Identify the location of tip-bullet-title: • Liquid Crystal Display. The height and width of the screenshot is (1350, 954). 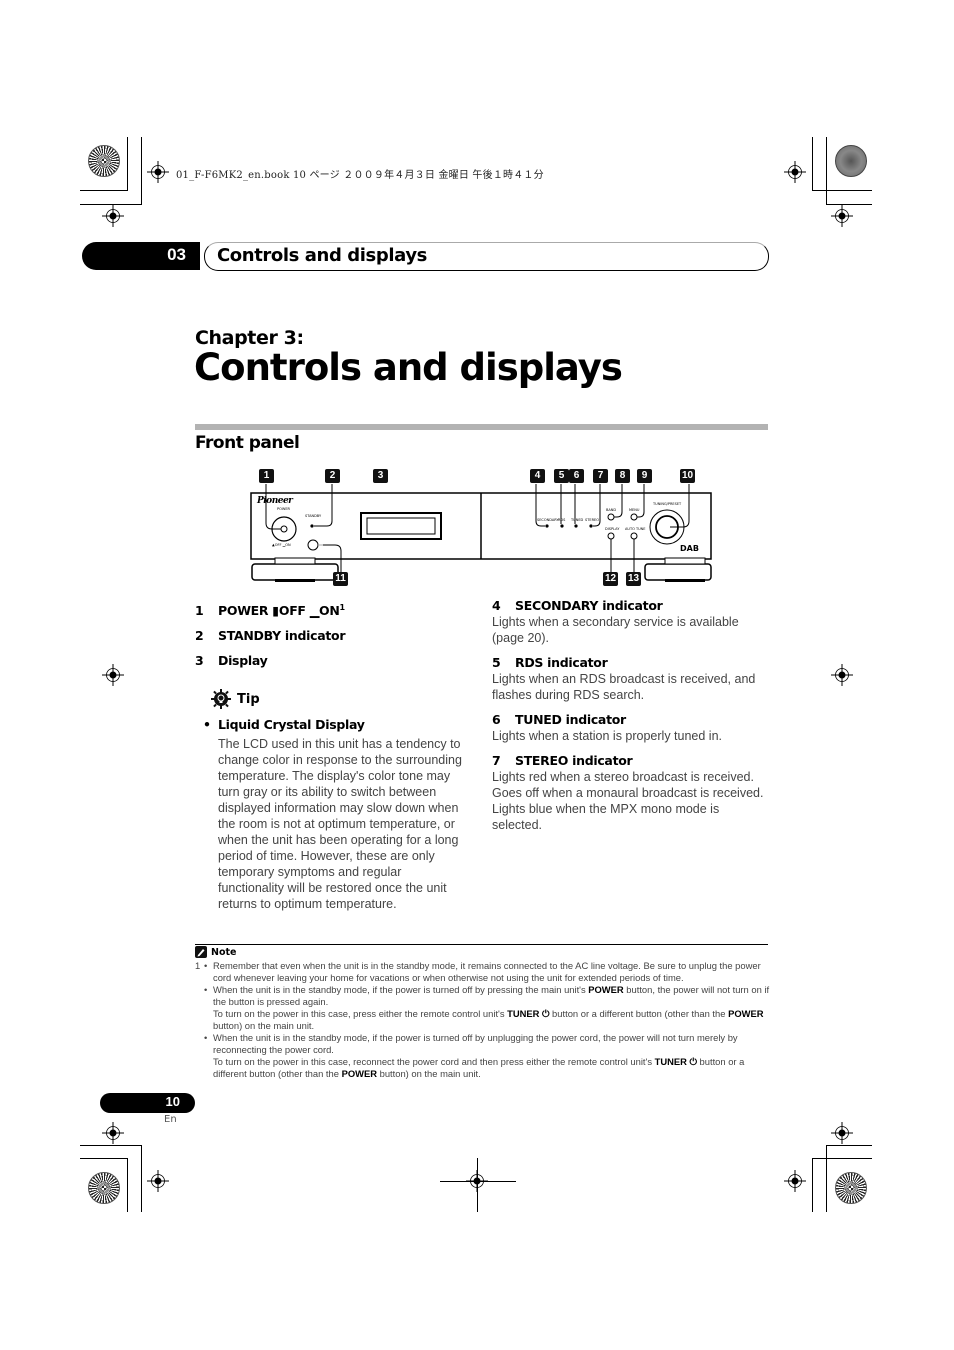
(284, 725).